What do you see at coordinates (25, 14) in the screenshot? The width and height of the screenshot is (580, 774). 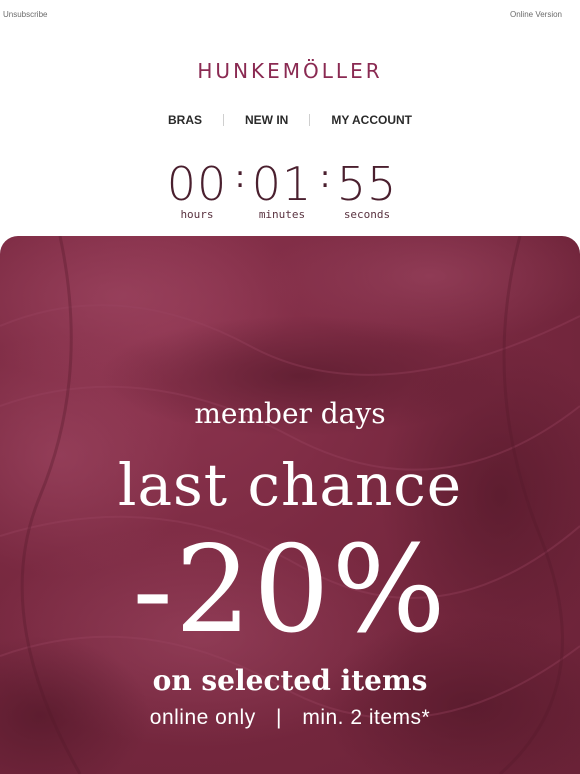 I see `unsubscribe-link: Unsubscribe` at bounding box center [25, 14].